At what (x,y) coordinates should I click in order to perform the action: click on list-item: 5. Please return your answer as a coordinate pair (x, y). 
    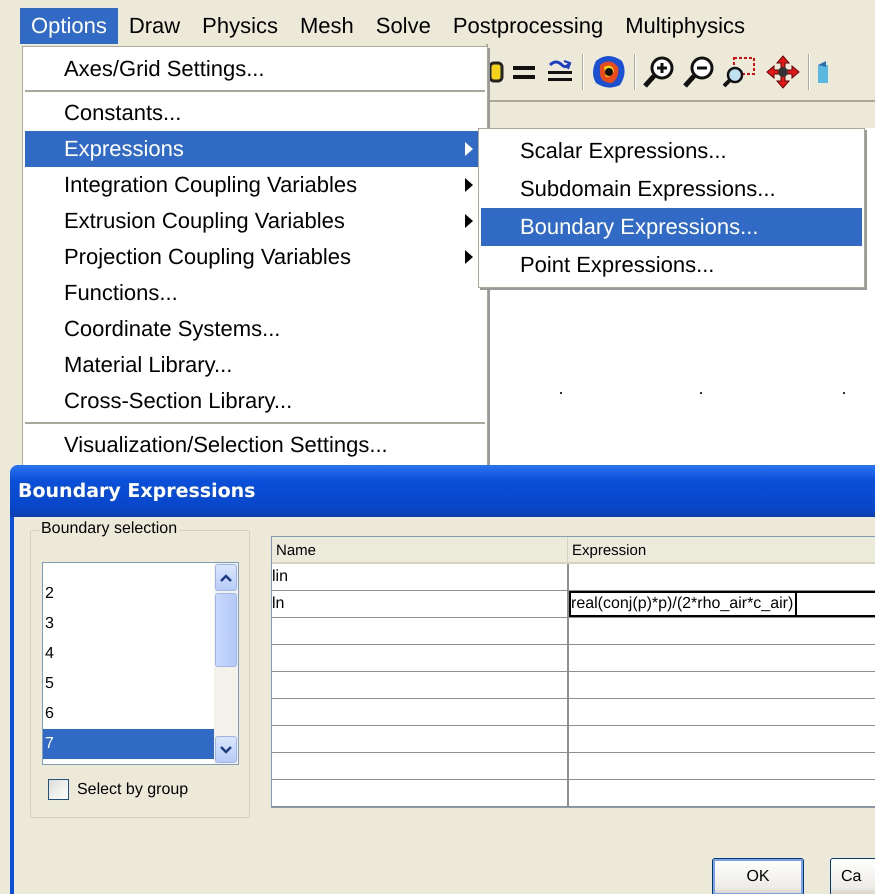
    Looking at the image, I should click on (128, 684).